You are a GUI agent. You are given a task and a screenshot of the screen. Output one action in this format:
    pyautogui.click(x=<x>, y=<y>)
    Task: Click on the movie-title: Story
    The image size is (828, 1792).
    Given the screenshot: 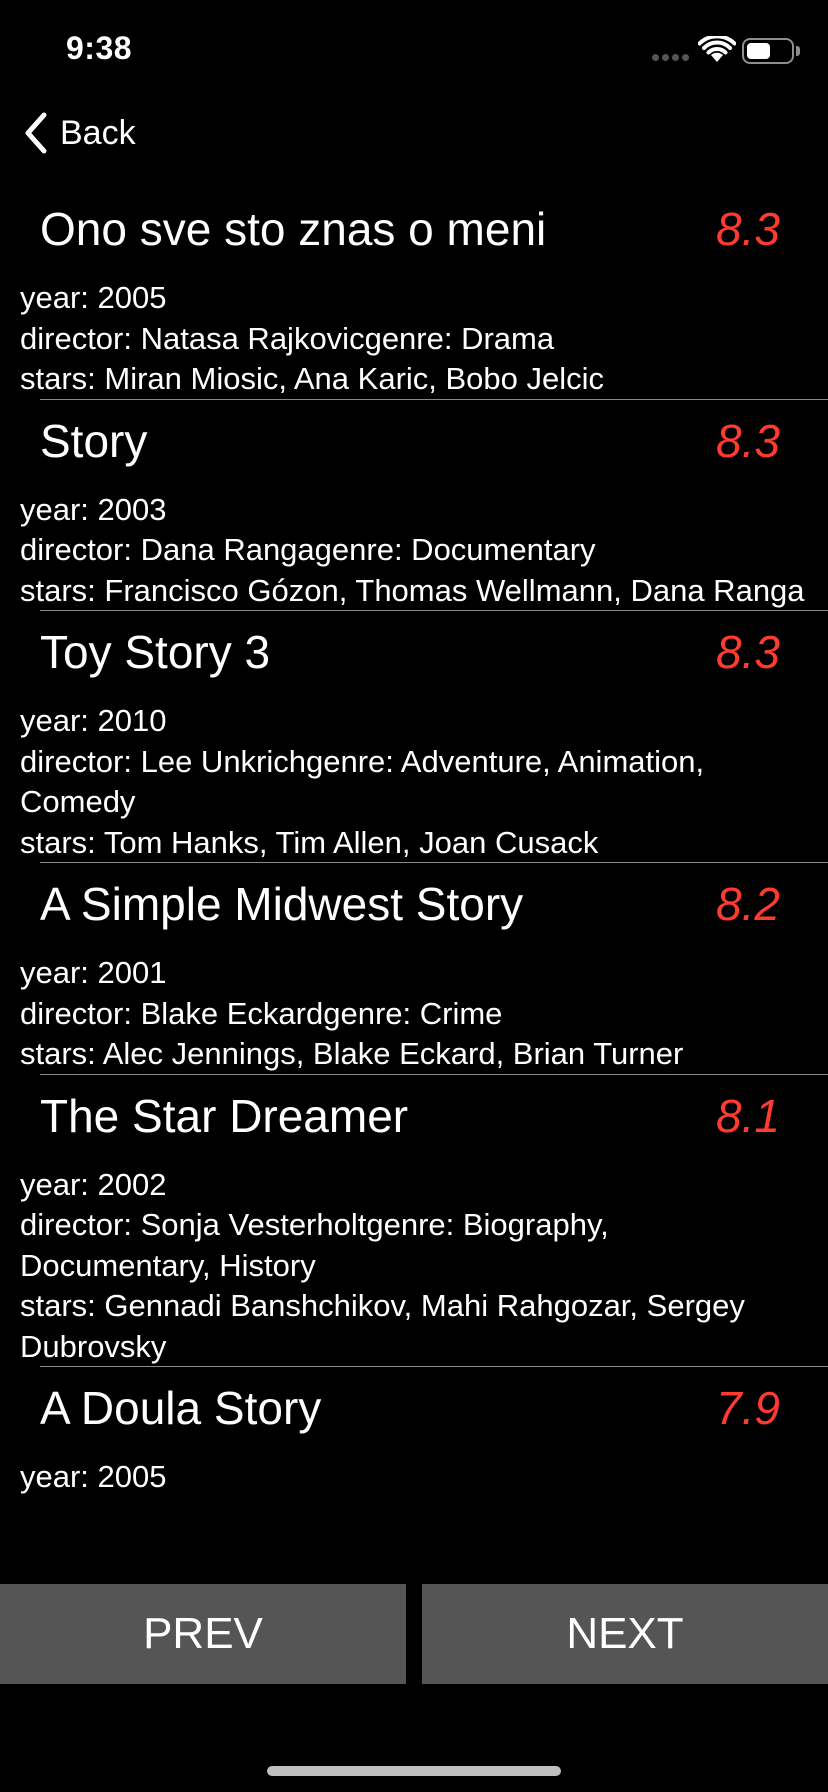 What is the action you would take?
    pyautogui.click(x=94, y=440)
    